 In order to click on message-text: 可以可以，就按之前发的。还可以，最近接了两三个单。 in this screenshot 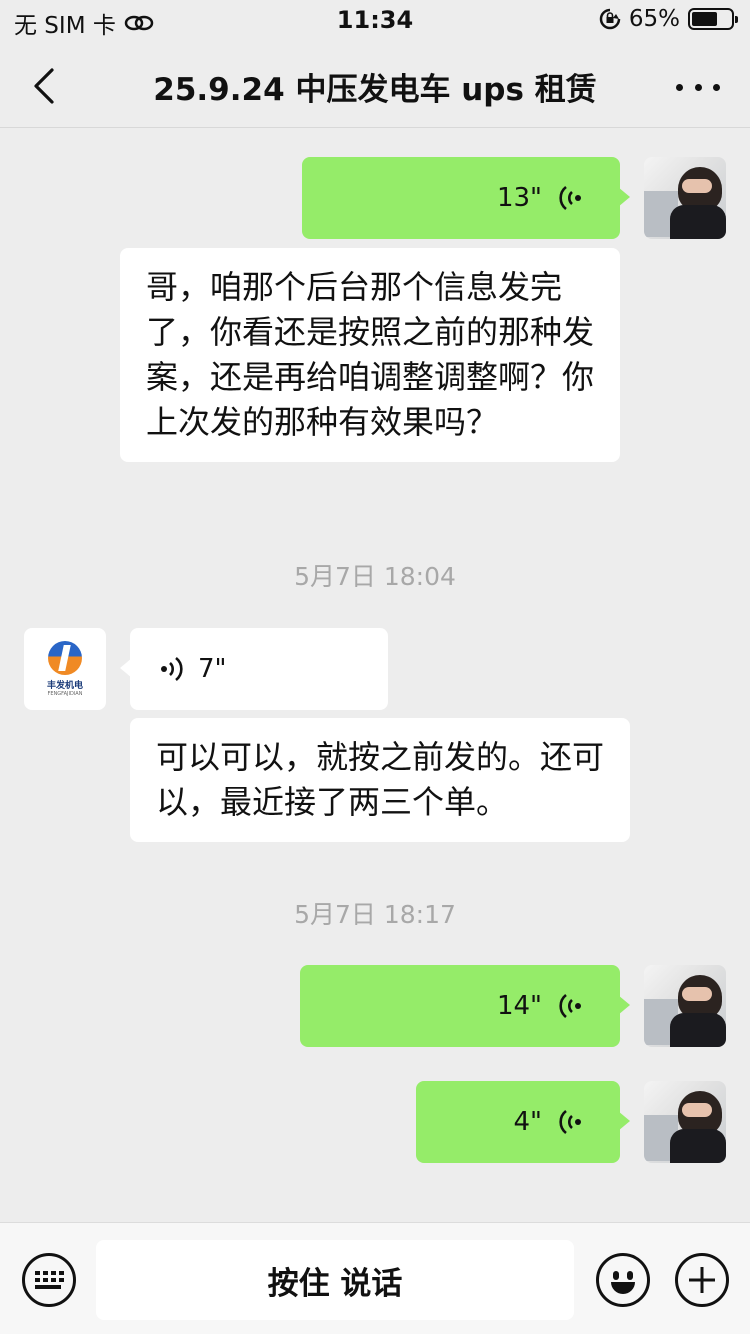, I will do `click(380, 779)`.